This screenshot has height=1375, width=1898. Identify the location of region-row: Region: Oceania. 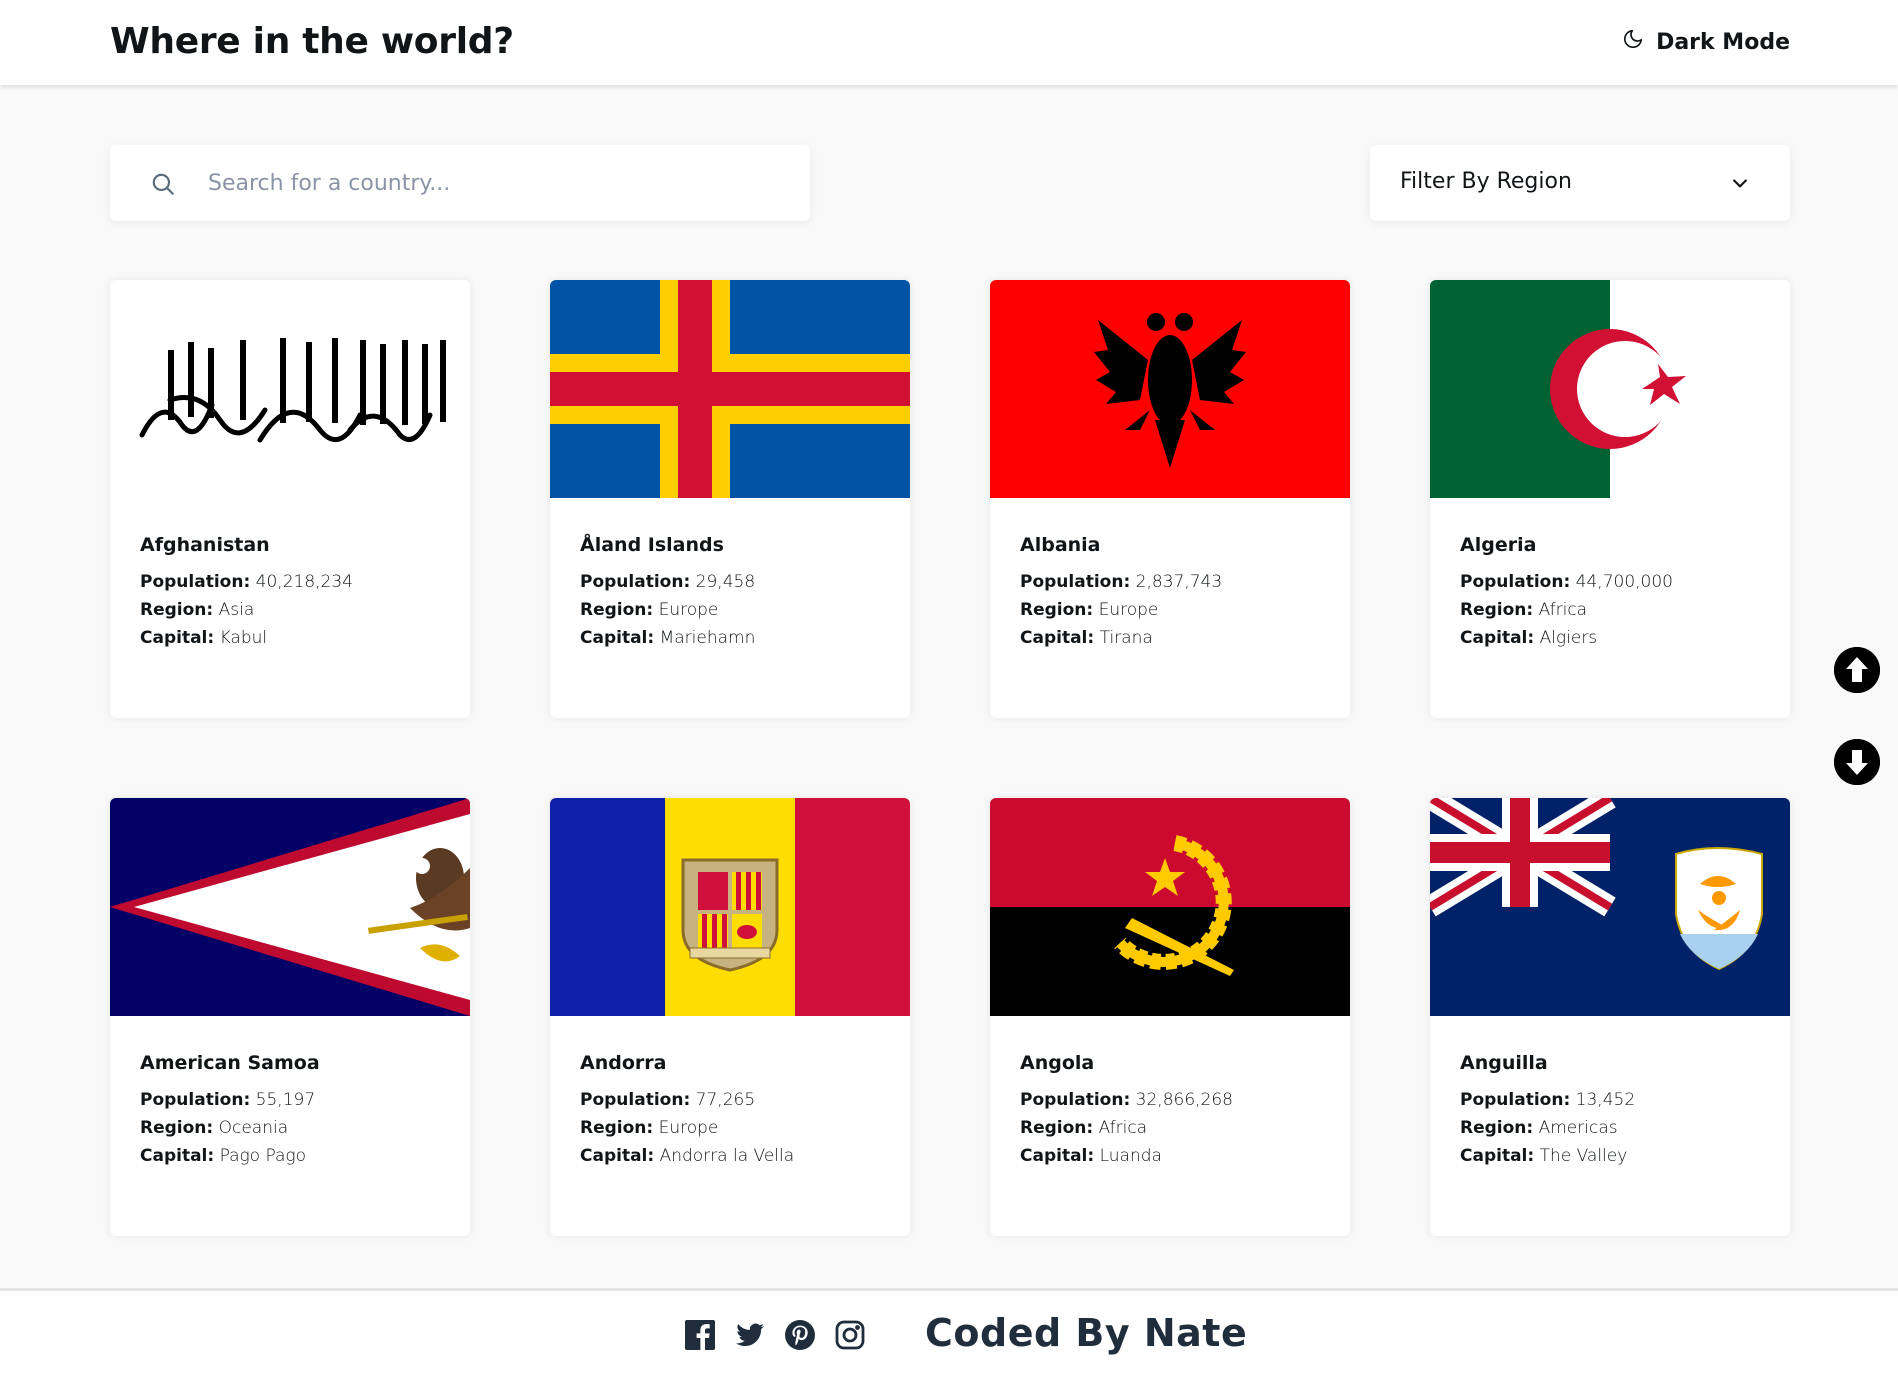
(214, 1128).